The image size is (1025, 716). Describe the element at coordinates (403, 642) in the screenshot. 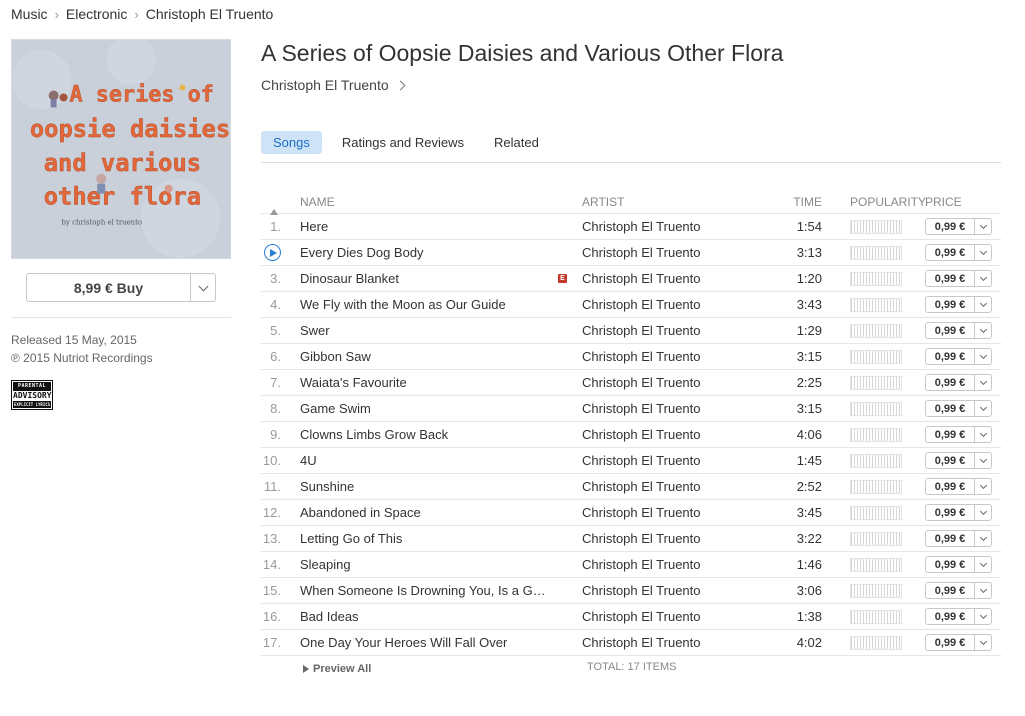

I see `track-name: One Day Your Heroes Will Fall Over` at that location.